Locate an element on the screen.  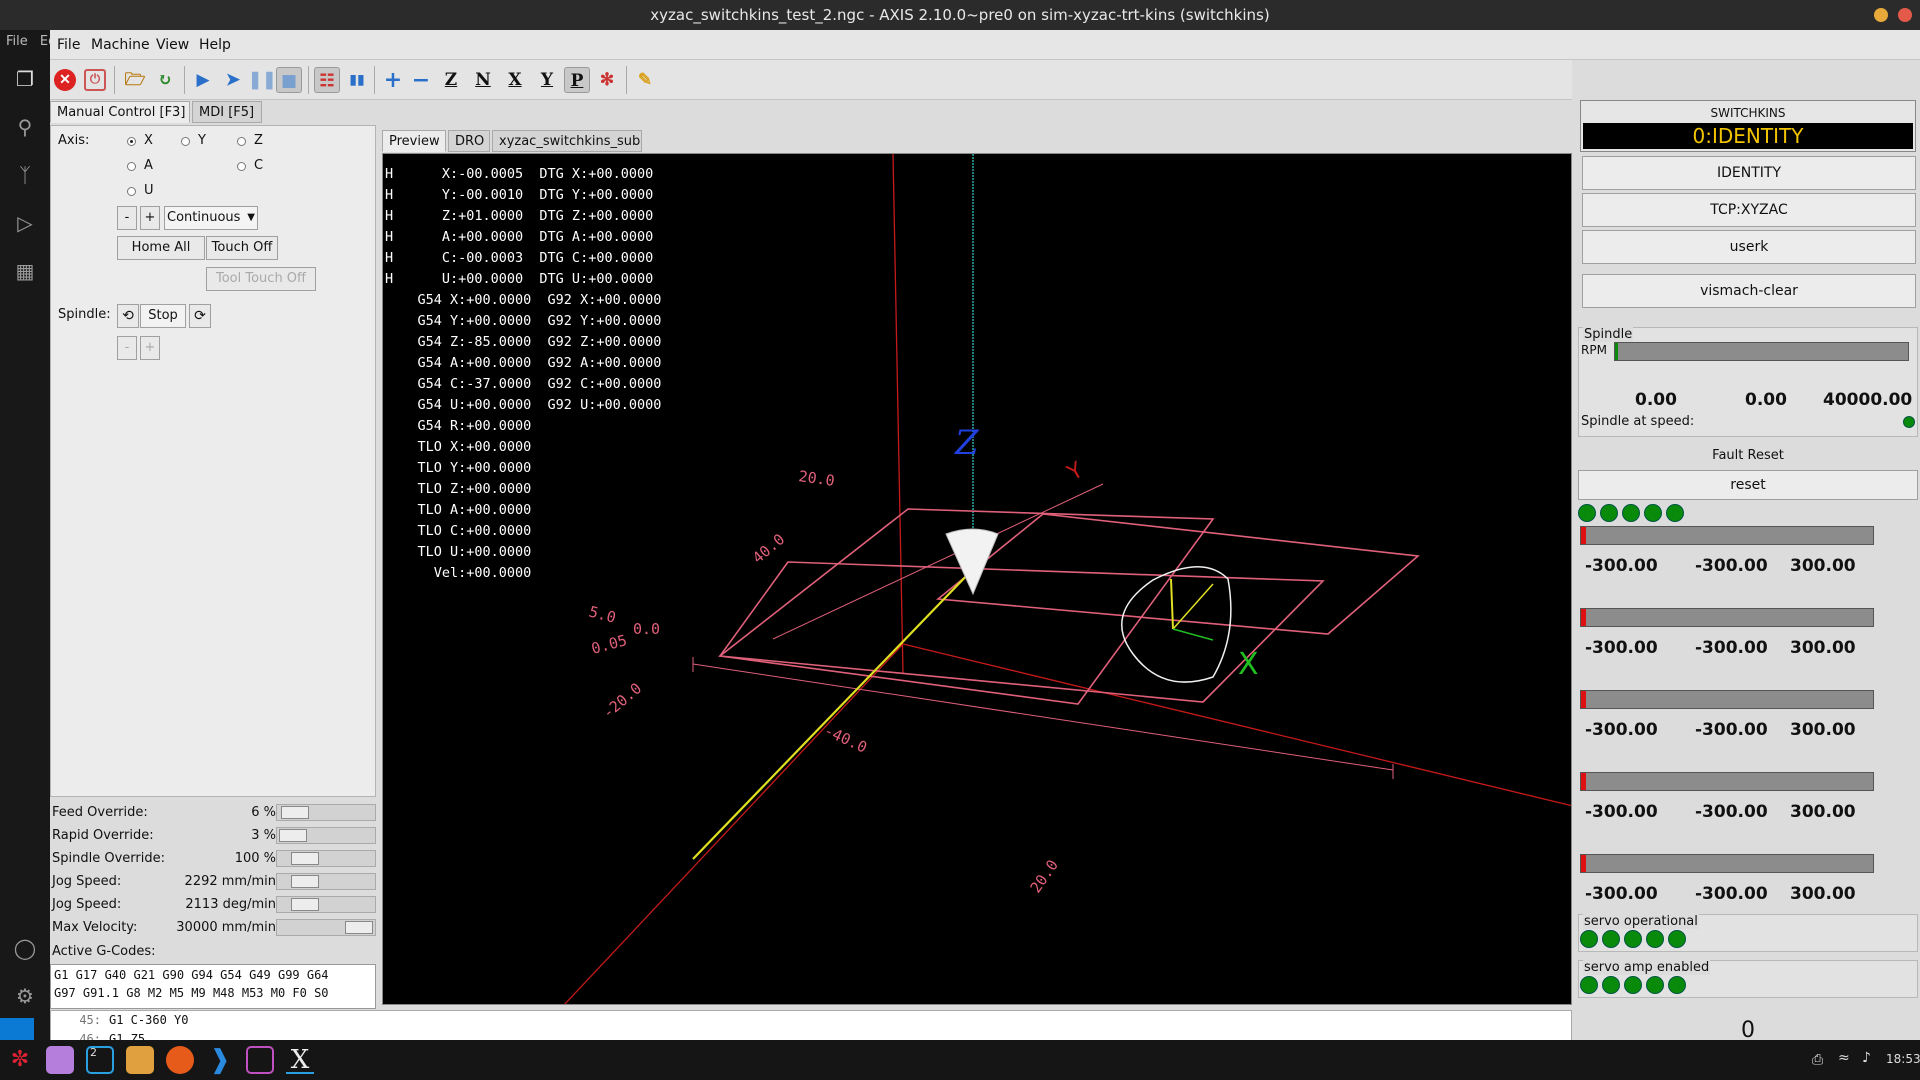
view-y-icon: Y is located at coordinates (547, 80).